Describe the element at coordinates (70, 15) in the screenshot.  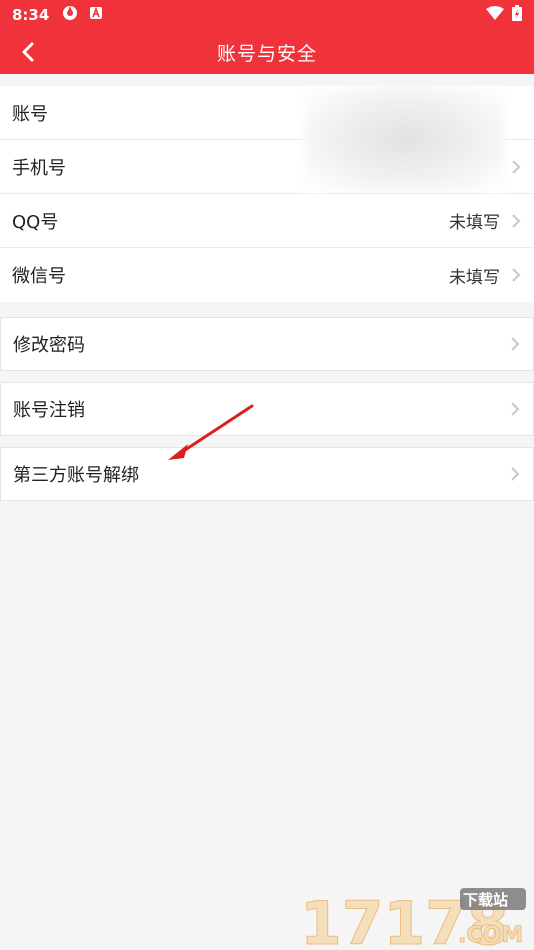
I see `sync-icon` at that location.